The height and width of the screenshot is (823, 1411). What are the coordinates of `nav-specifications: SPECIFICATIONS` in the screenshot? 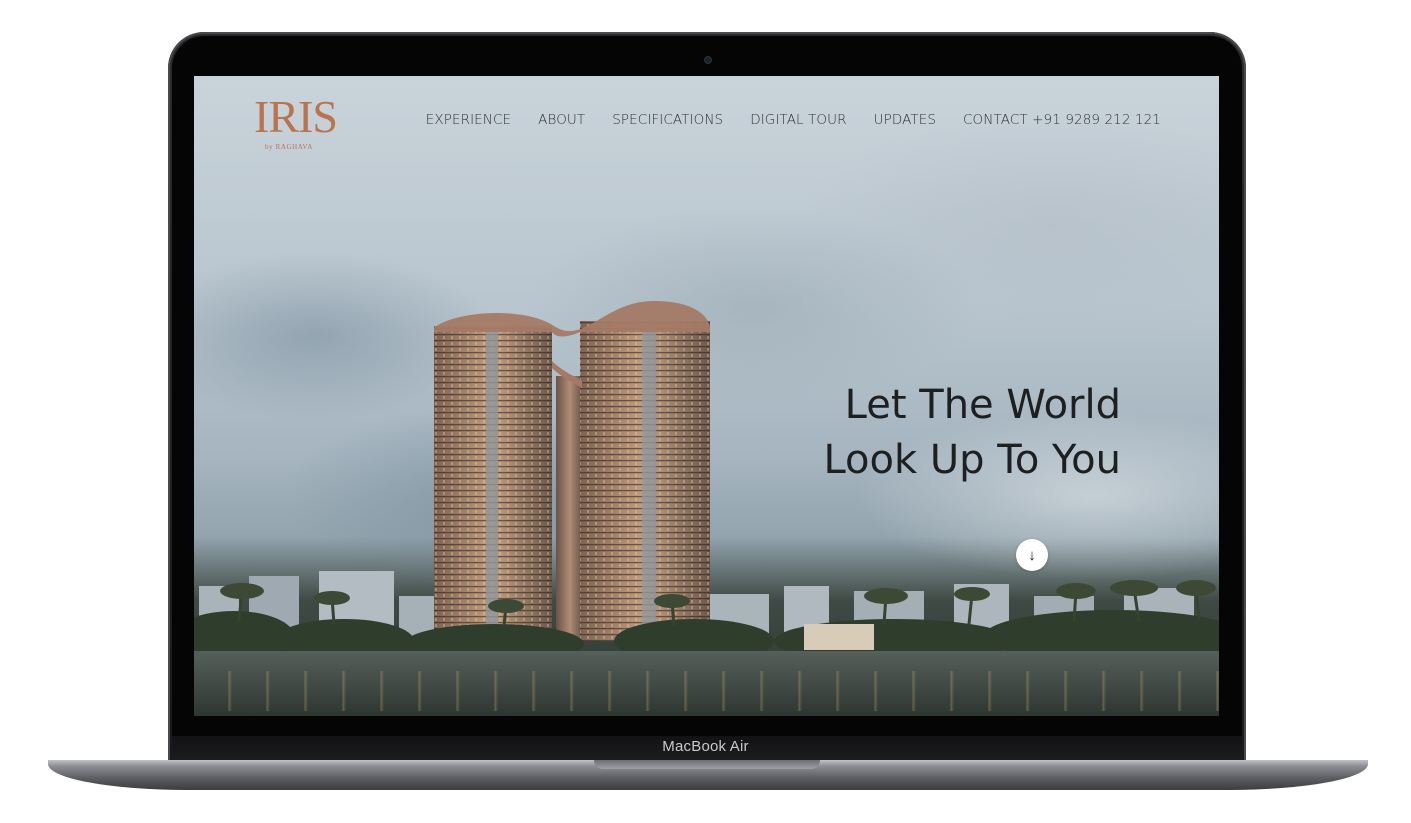 It's located at (667, 120).